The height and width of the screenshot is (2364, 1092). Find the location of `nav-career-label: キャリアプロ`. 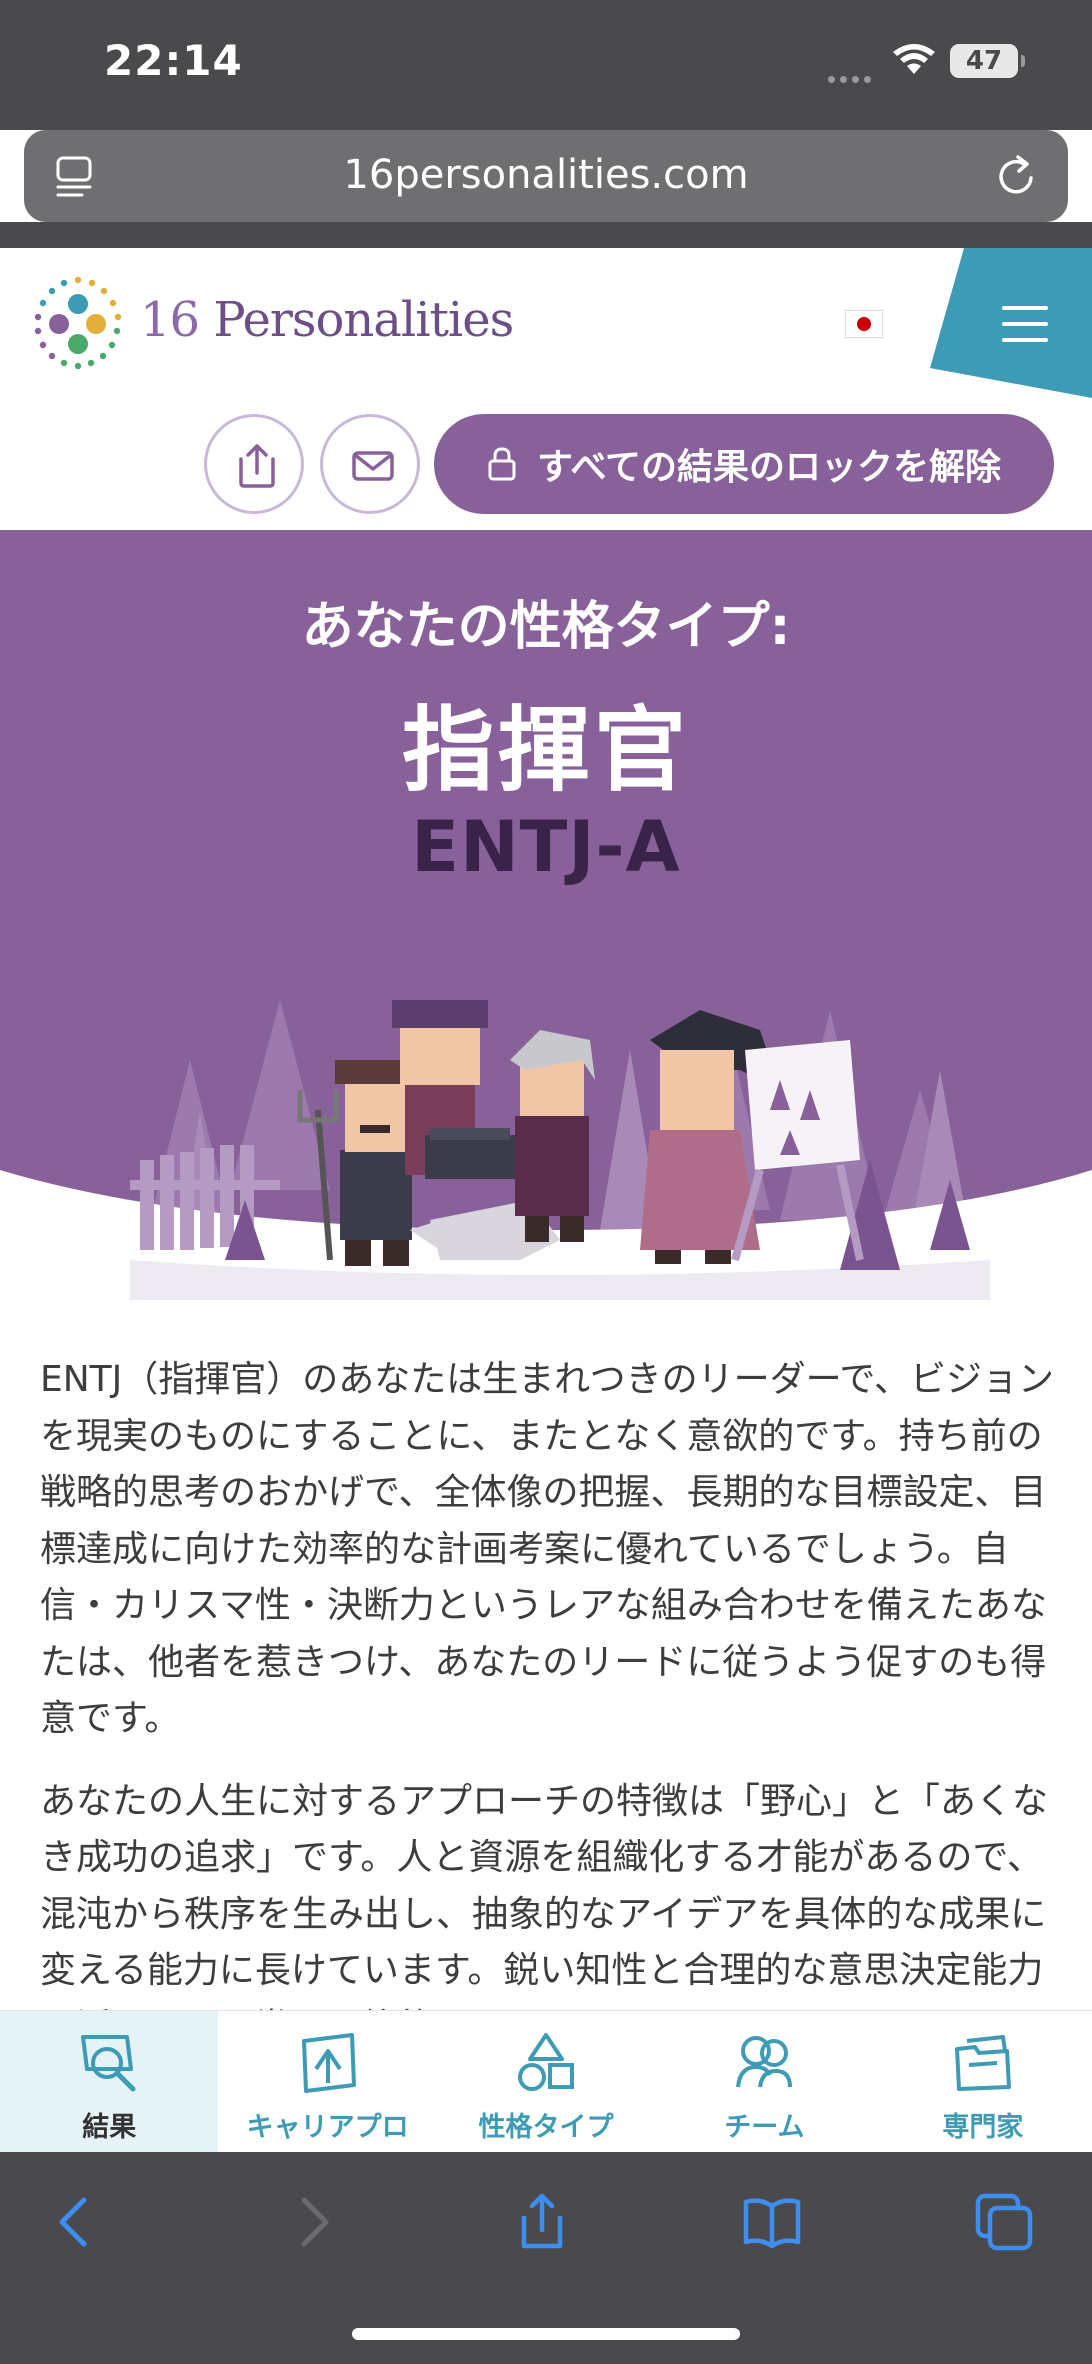

nav-career-label: キャリアプロ is located at coordinates (327, 2127).